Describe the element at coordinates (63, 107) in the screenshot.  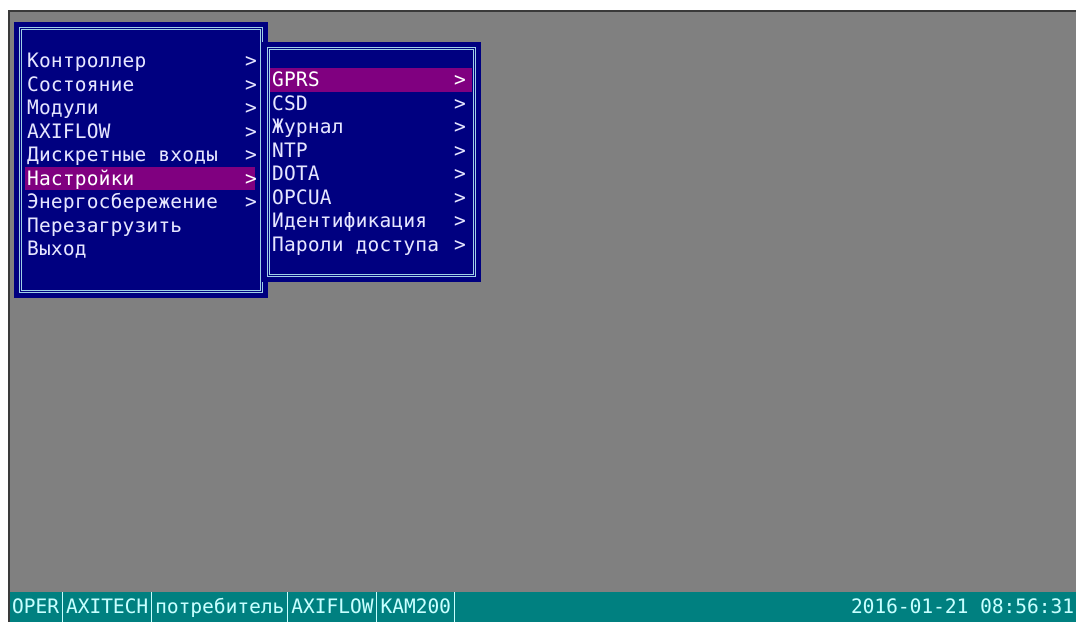
I see `menu-item-label: Модули` at that location.